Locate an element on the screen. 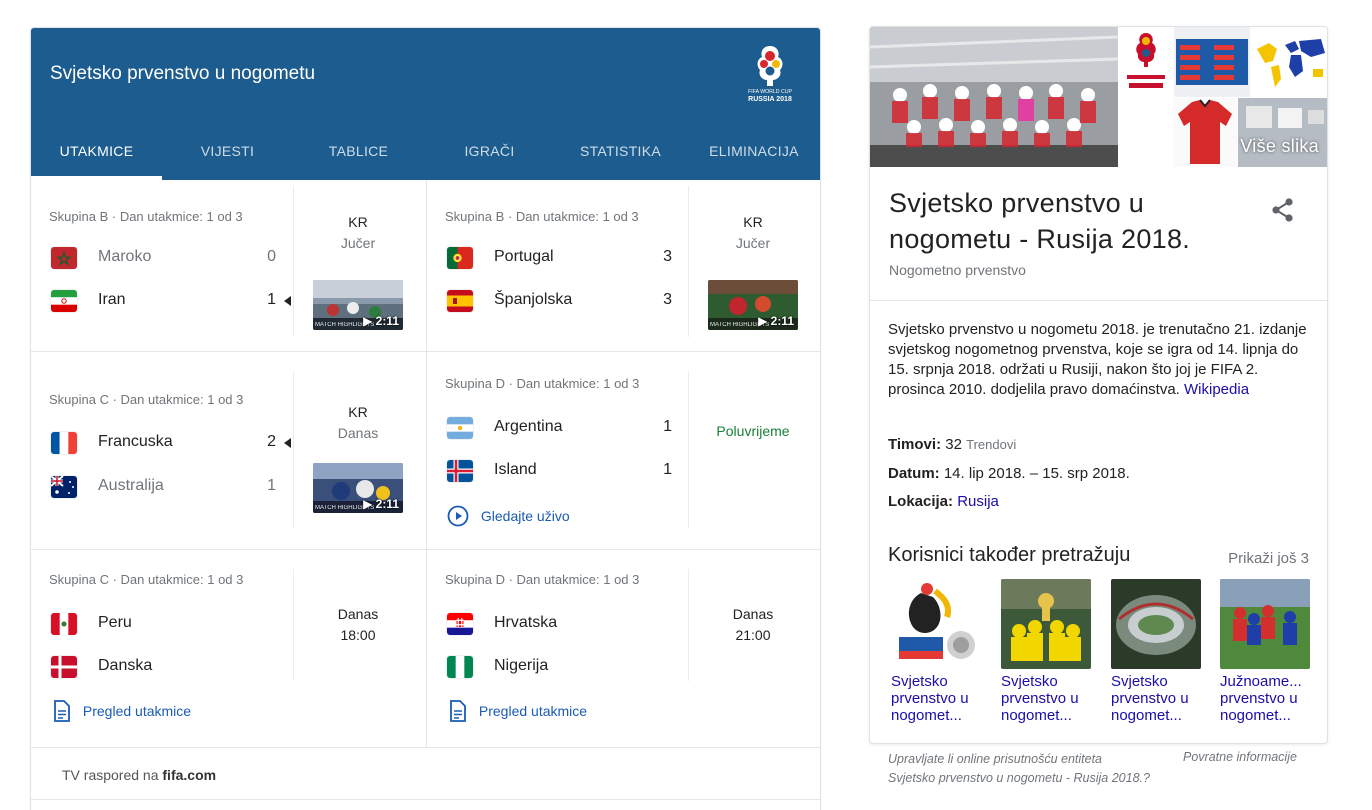 This screenshot has width=1372, height=810. schedule-thumbnail is located at coordinates (1212, 62).